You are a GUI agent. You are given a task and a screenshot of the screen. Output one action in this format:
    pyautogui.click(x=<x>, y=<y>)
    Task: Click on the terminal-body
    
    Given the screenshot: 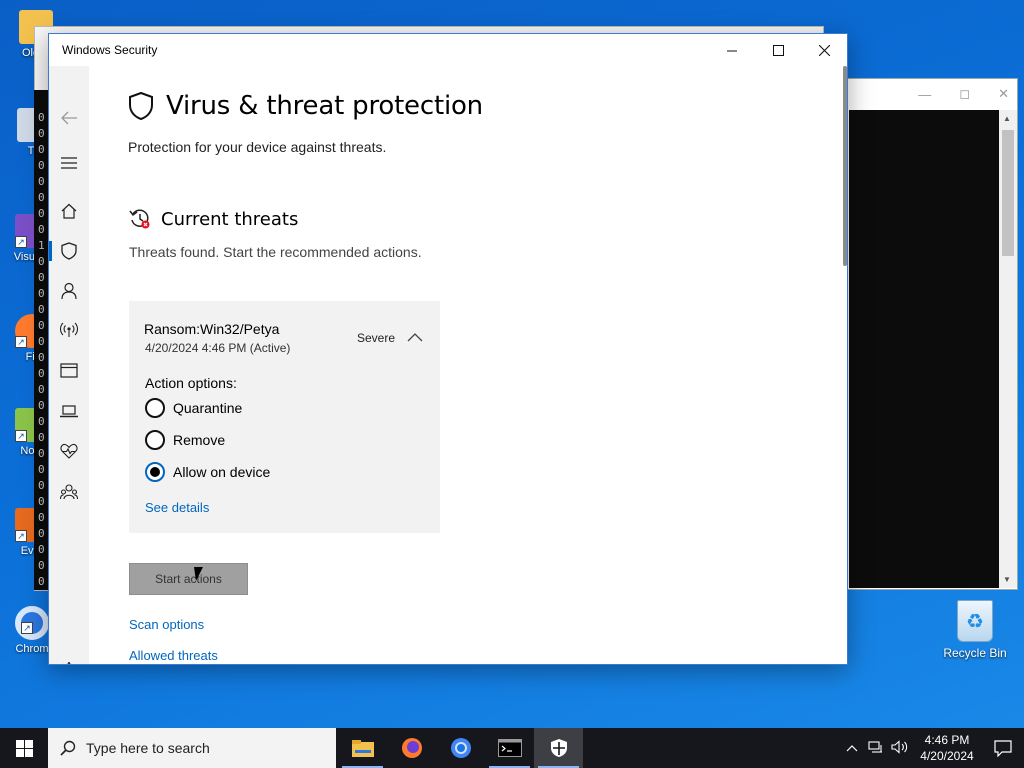 What is the action you would take?
    pyautogui.click(x=924, y=349)
    